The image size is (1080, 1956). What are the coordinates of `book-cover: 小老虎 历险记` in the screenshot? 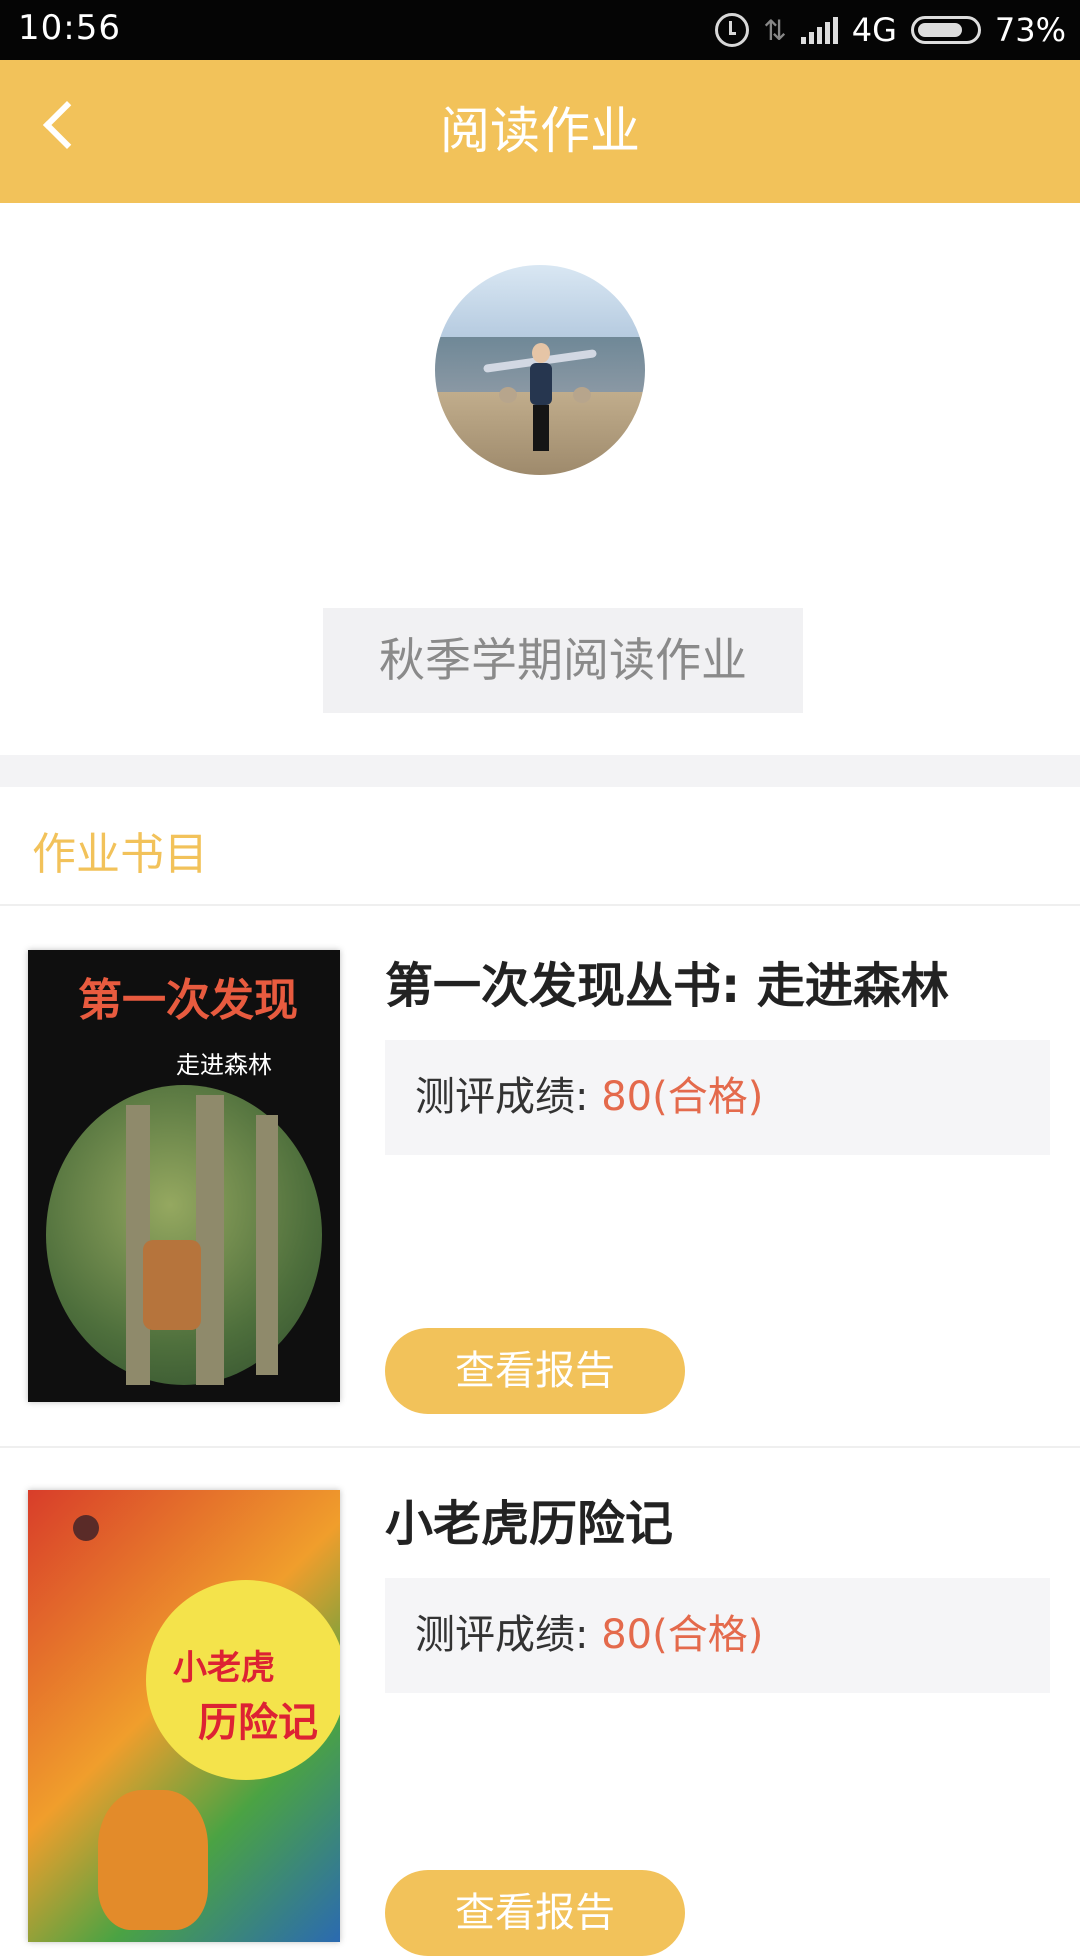 It's located at (184, 1716).